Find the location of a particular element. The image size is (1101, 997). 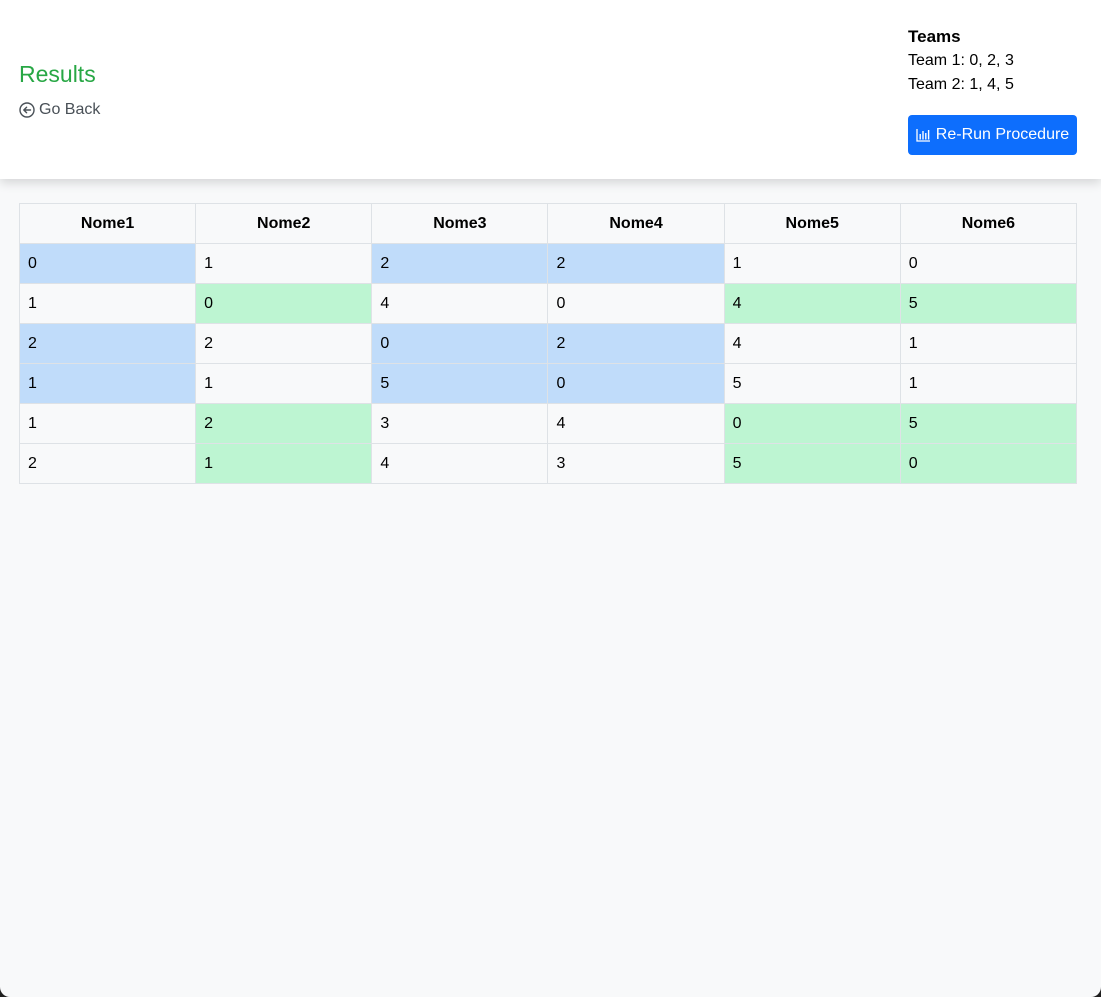

go-back-link: Go Back is located at coordinates (59, 110).